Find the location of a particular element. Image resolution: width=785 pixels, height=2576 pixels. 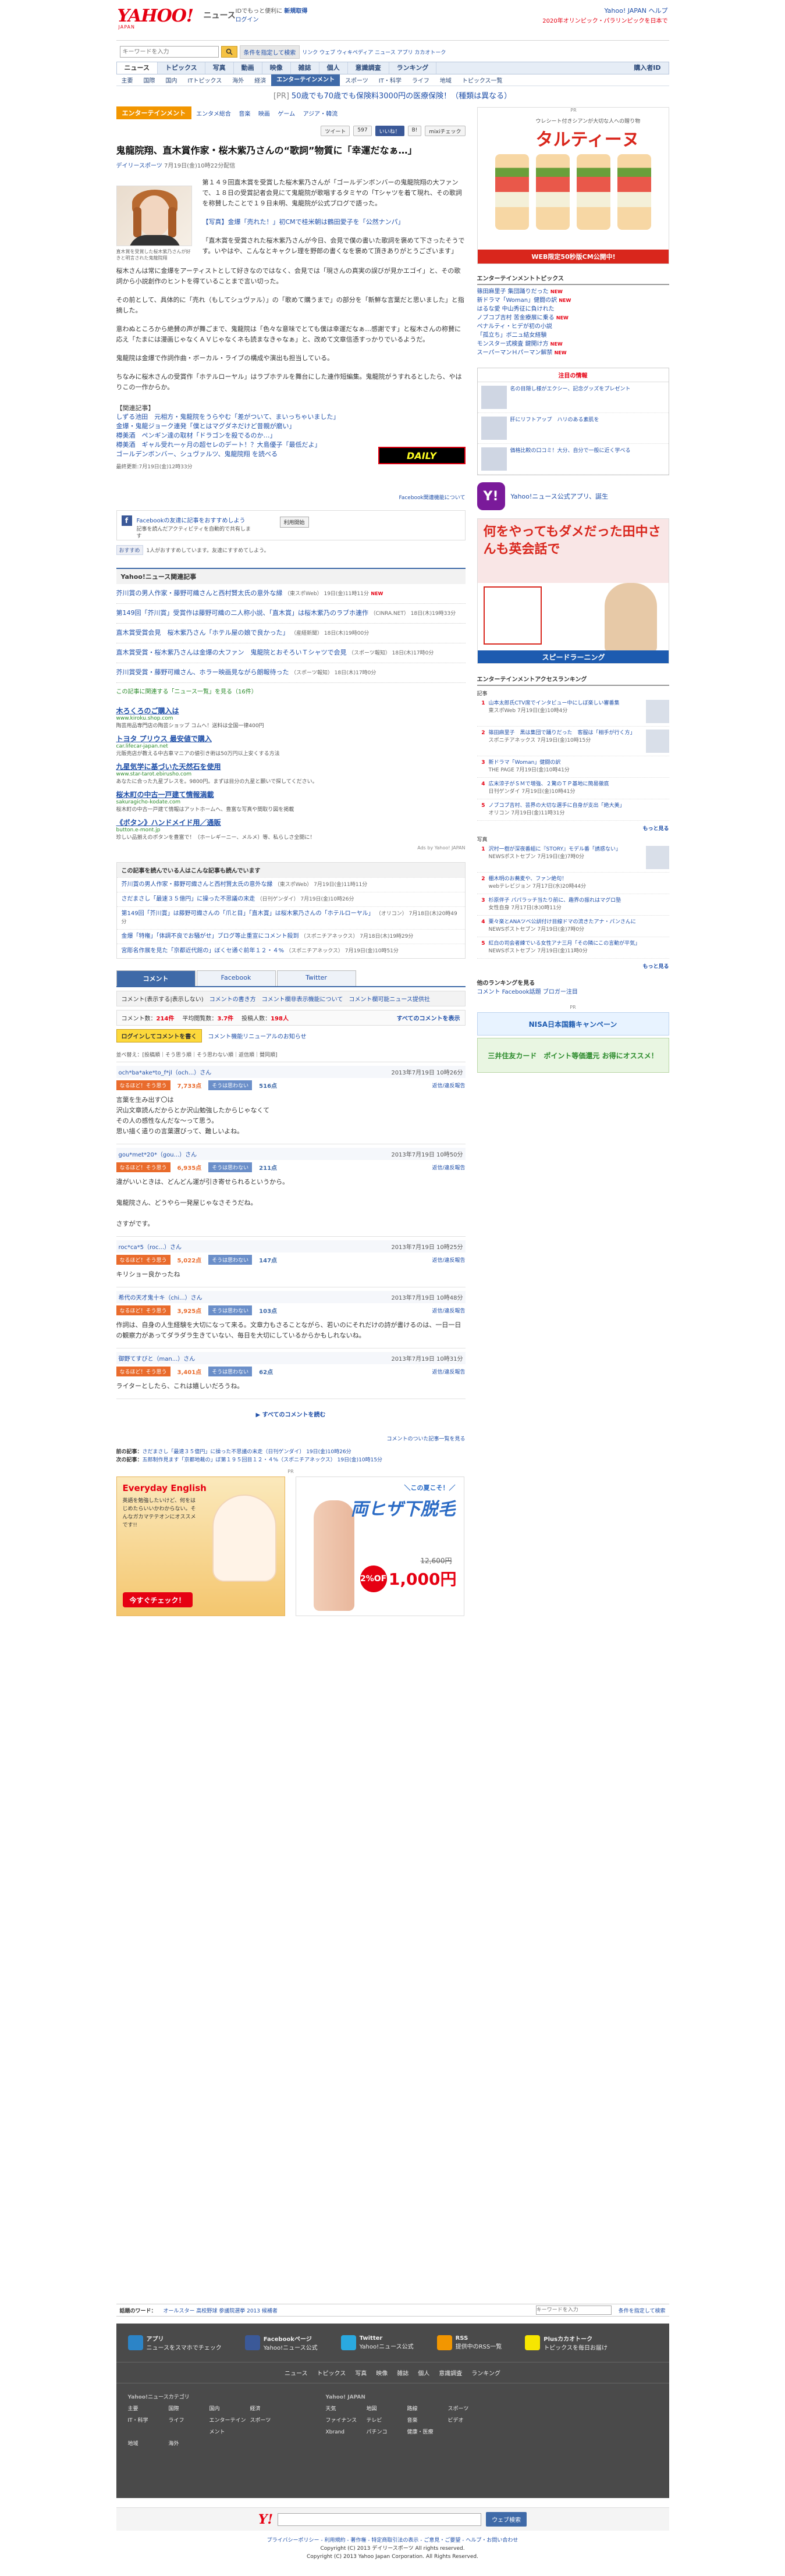

attention-item: 価格比較の口コミ！大分、自分で一般に近く学べる is located at coordinates (573, 460).